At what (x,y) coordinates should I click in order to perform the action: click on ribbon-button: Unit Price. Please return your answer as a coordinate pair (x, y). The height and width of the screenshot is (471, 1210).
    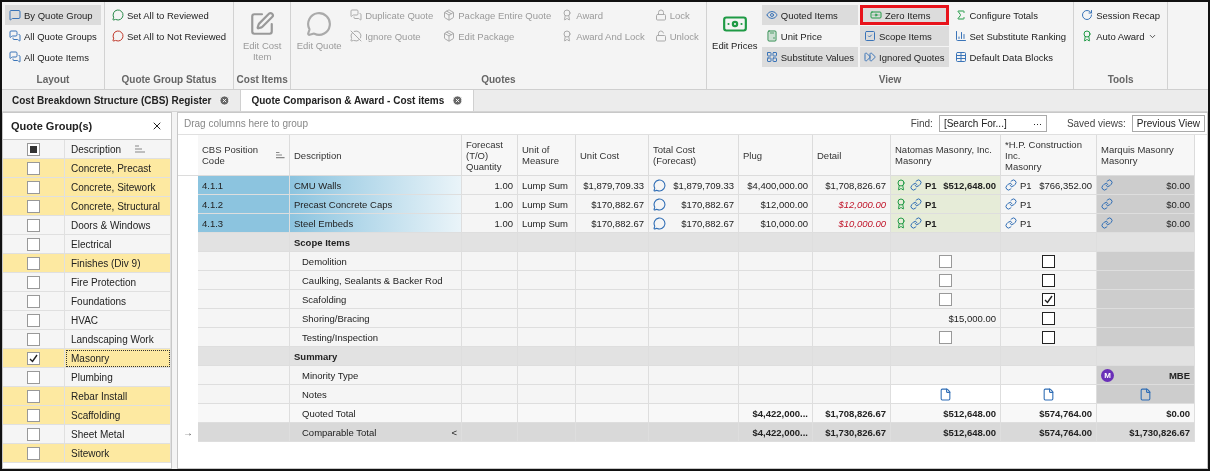
    Looking at the image, I should click on (809, 36).